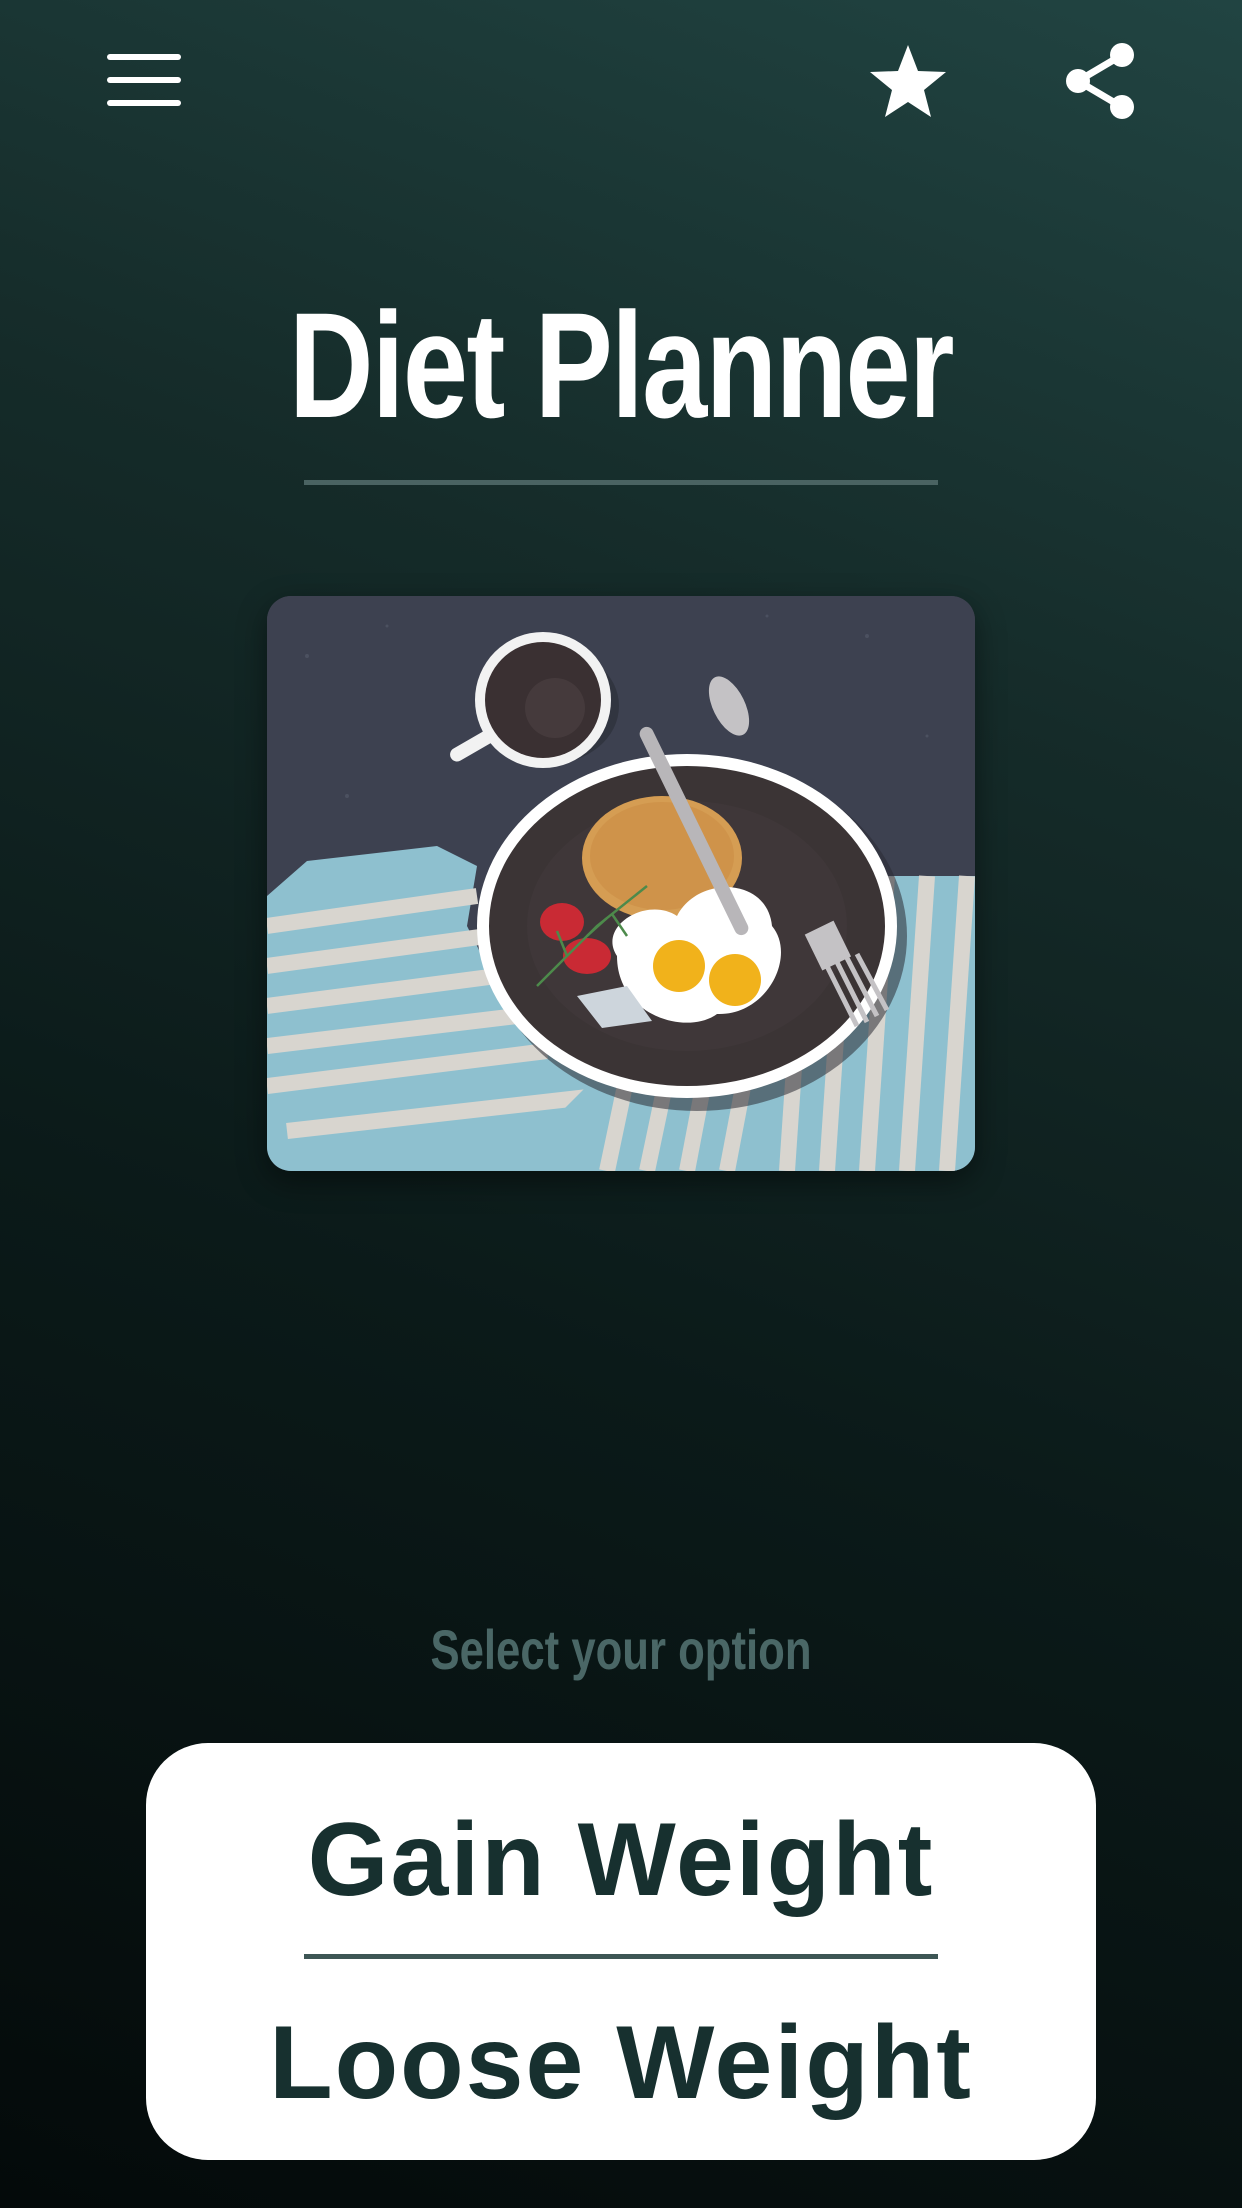  I want to click on app-title: Diet Planner, so click(622, 365).